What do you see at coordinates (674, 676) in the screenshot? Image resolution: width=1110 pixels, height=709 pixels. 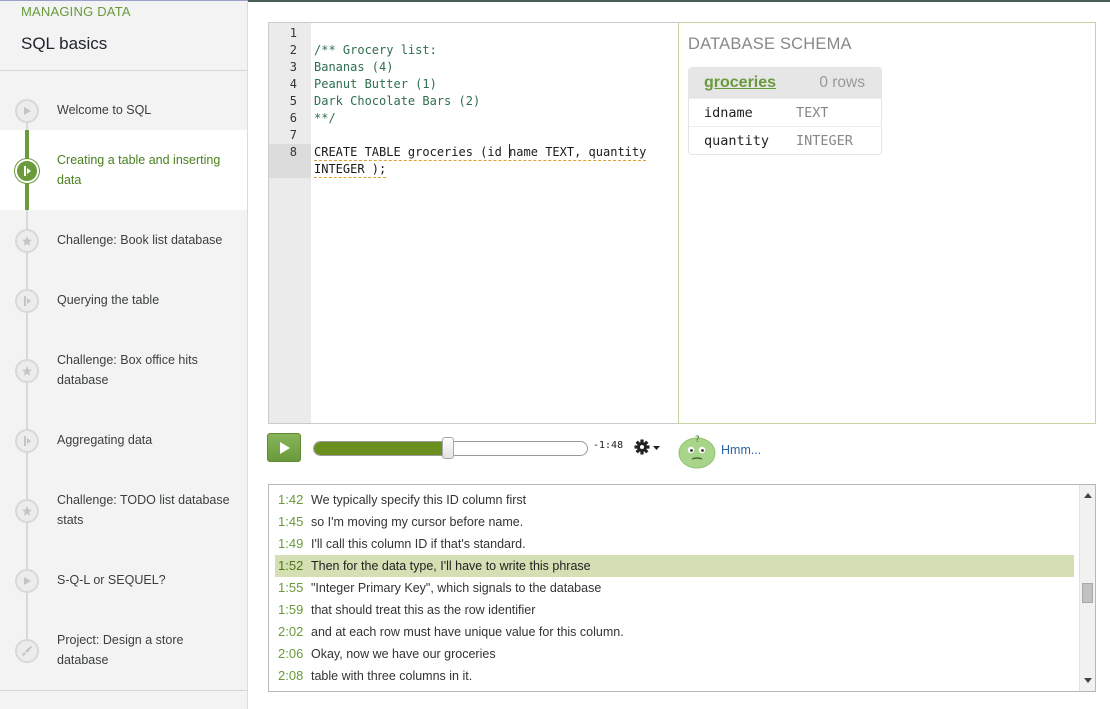 I see `transcript-line: 2:08 table with three columns in it.` at bounding box center [674, 676].